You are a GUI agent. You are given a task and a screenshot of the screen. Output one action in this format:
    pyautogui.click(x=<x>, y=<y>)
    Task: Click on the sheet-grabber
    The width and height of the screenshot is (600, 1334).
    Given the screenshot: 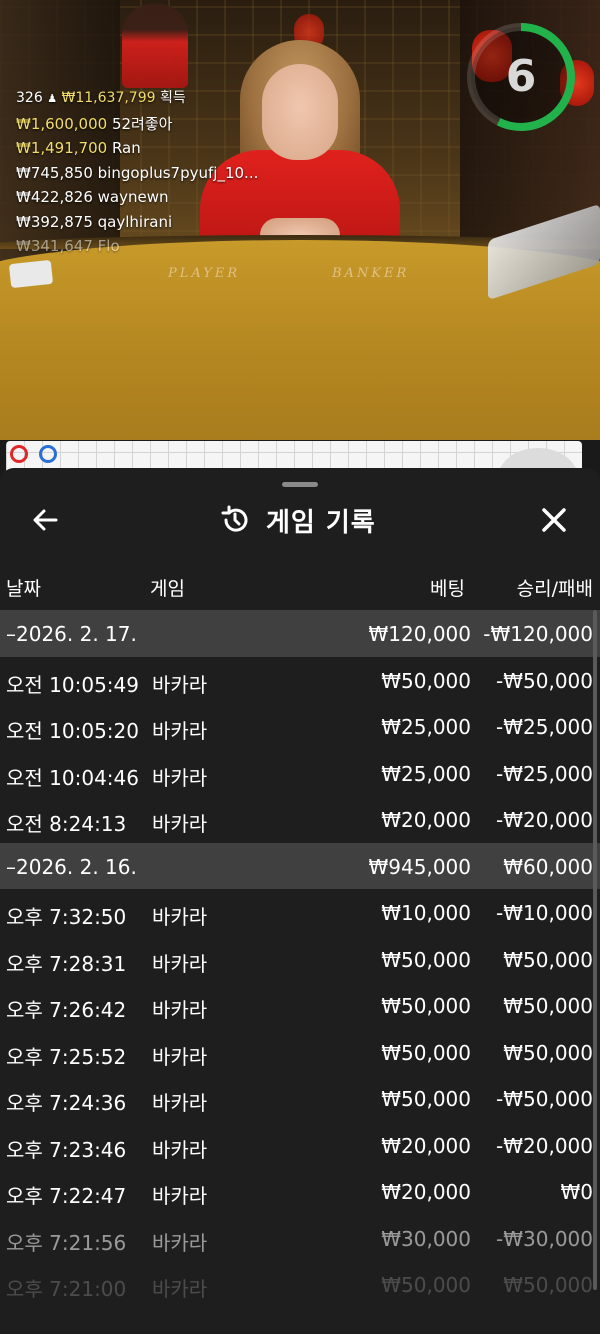 What is the action you would take?
    pyautogui.click(x=300, y=484)
    